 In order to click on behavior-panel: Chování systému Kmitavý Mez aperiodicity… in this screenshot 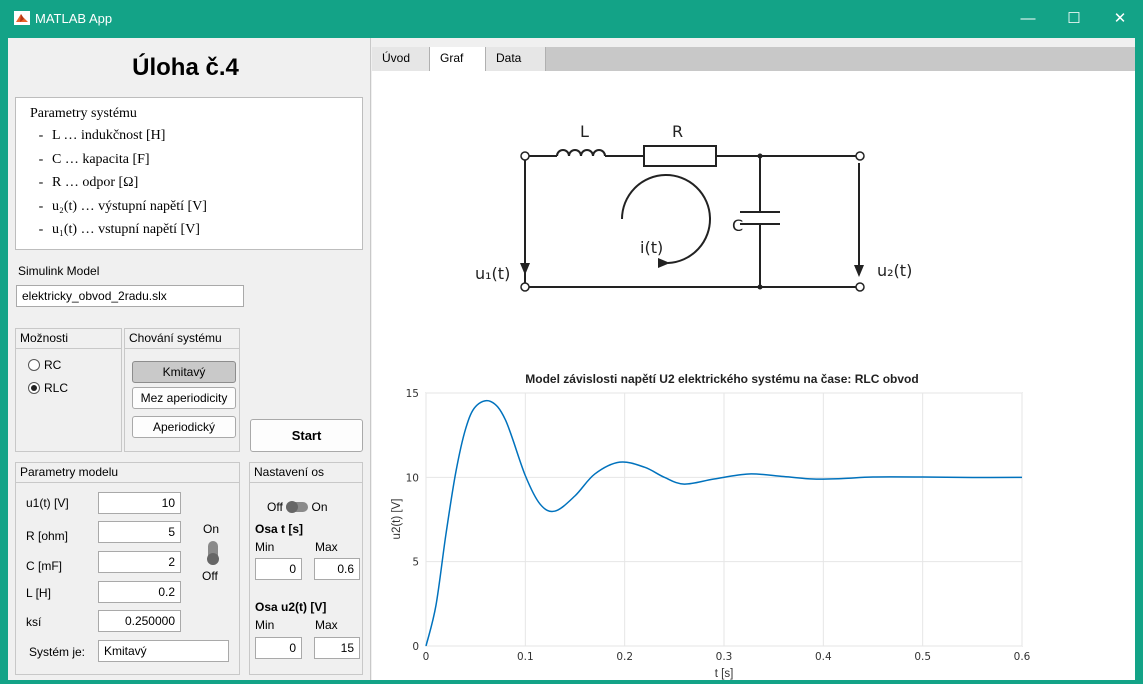, I will do `click(182, 390)`.